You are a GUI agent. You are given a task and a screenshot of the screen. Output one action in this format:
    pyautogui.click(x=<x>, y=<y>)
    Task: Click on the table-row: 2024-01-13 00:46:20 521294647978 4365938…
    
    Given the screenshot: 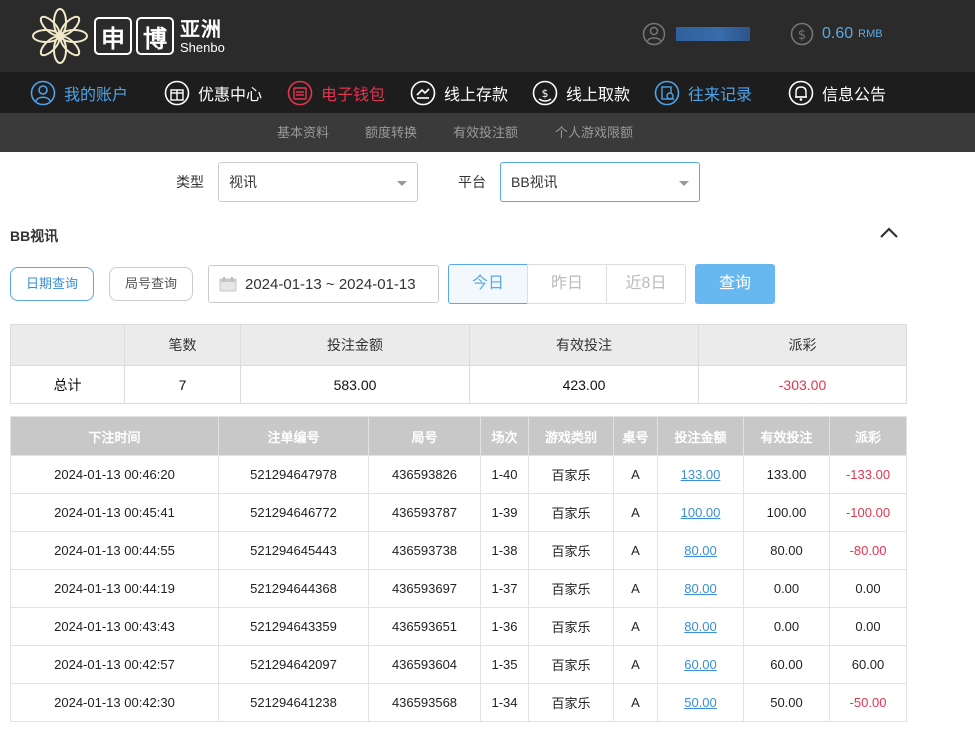 What is the action you would take?
    pyautogui.click(x=458, y=474)
    